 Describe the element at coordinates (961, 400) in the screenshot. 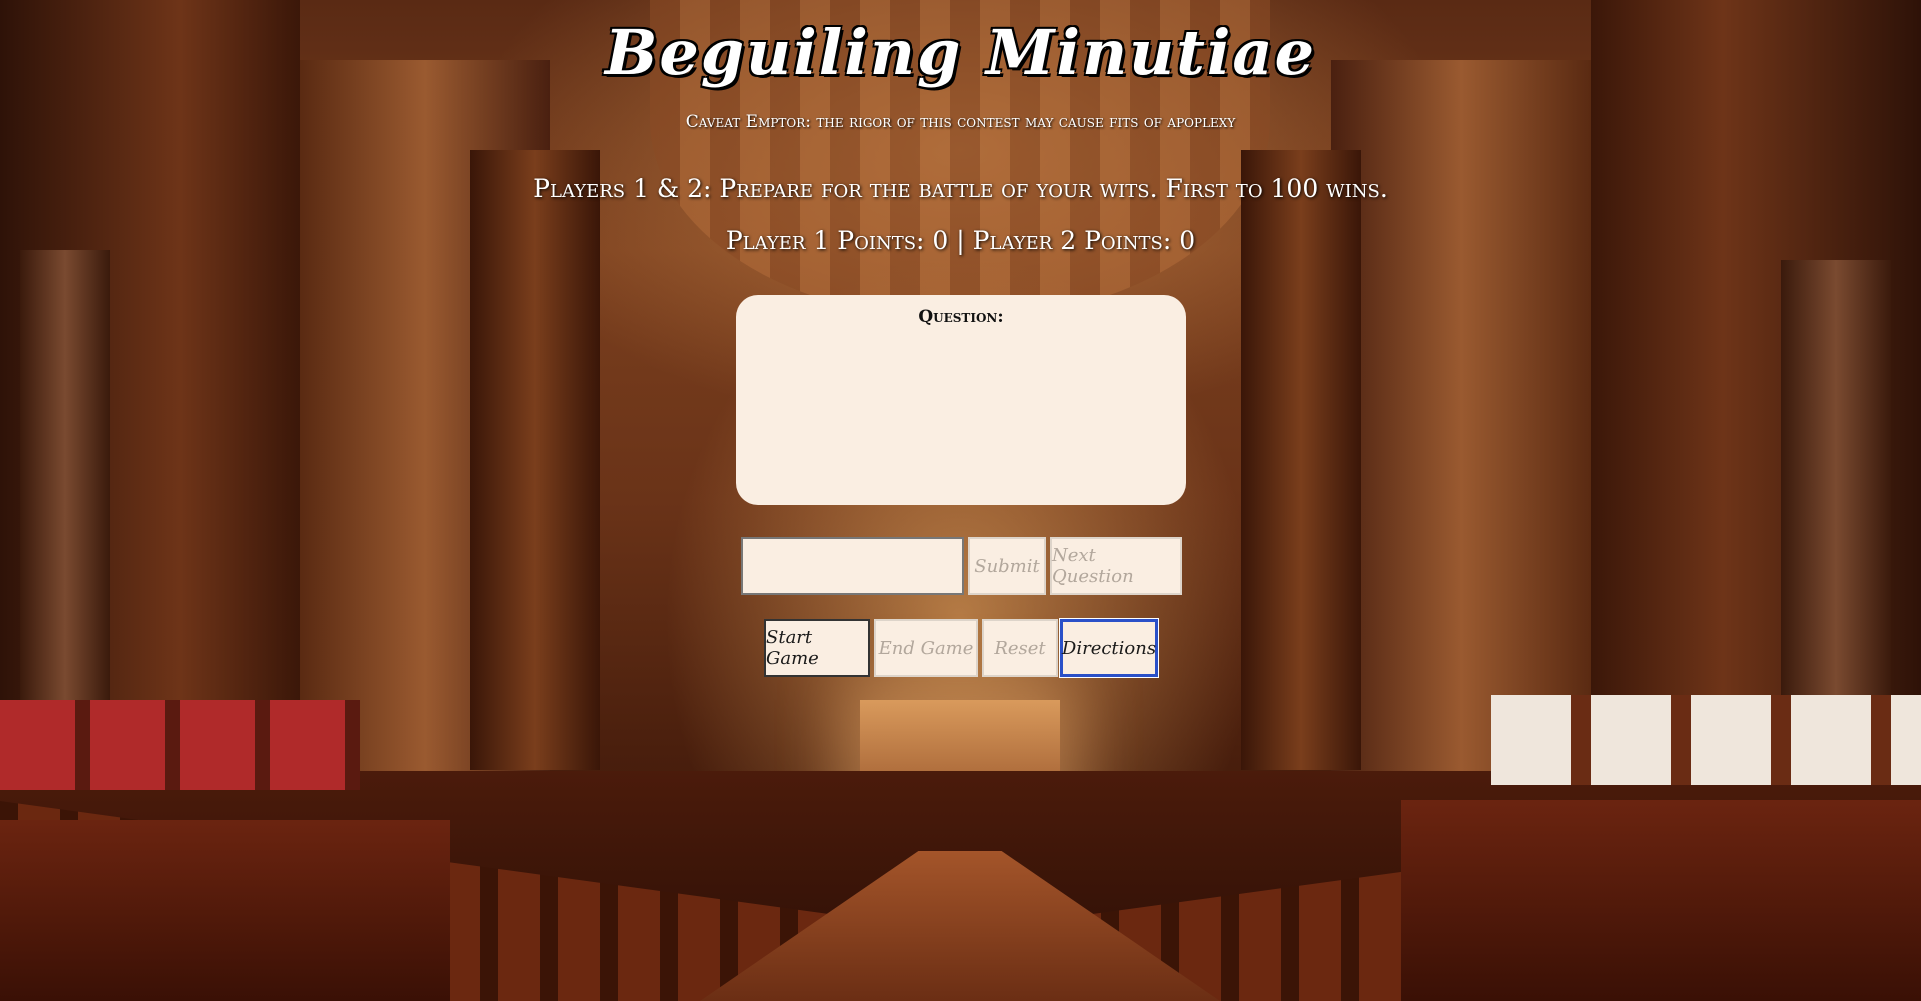

I see `question-panel: Question:` at that location.